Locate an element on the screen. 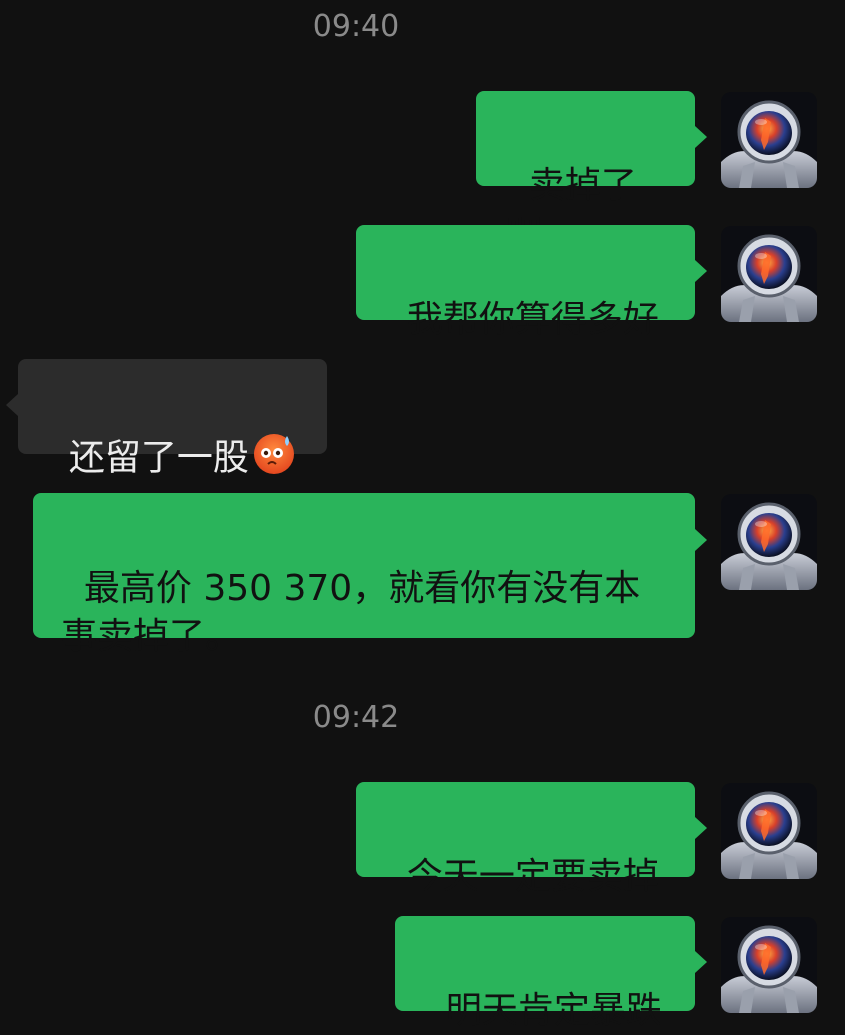 The width and height of the screenshot is (845, 1035). message-text: 今天一定要卖掉 is located at coordinates (532, 876).